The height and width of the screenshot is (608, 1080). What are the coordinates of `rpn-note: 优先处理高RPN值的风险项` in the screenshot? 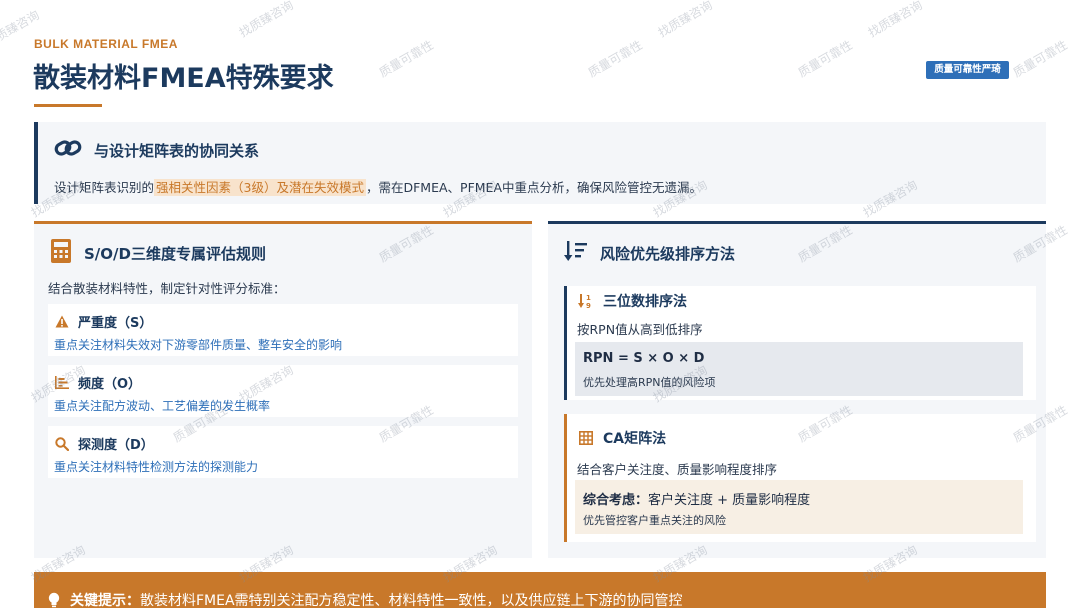 It's located at (649, 382).